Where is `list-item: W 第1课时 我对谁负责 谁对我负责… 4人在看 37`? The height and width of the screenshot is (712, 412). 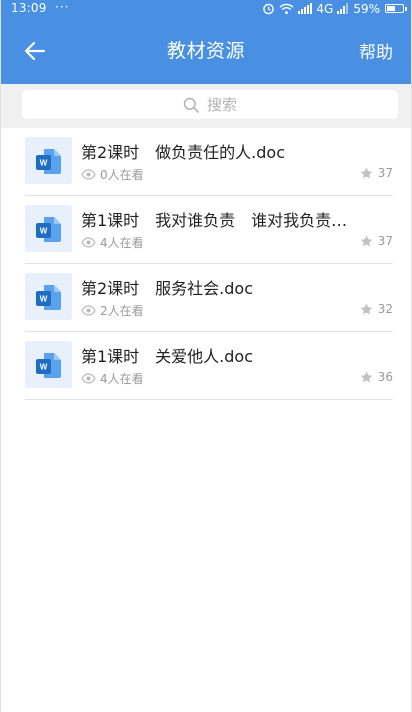 list-item: W 第1课时 我对谁负责 谁对我负责… 4人在看 37 is located at coordinates (209, 230).